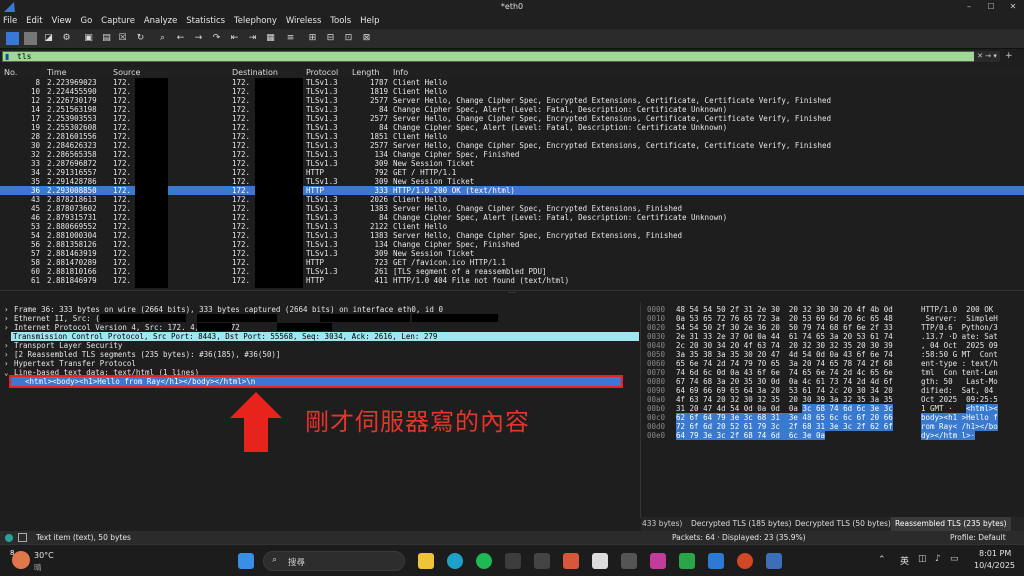  I want to click on menu-statistics: Statistics, so click(205, 21).